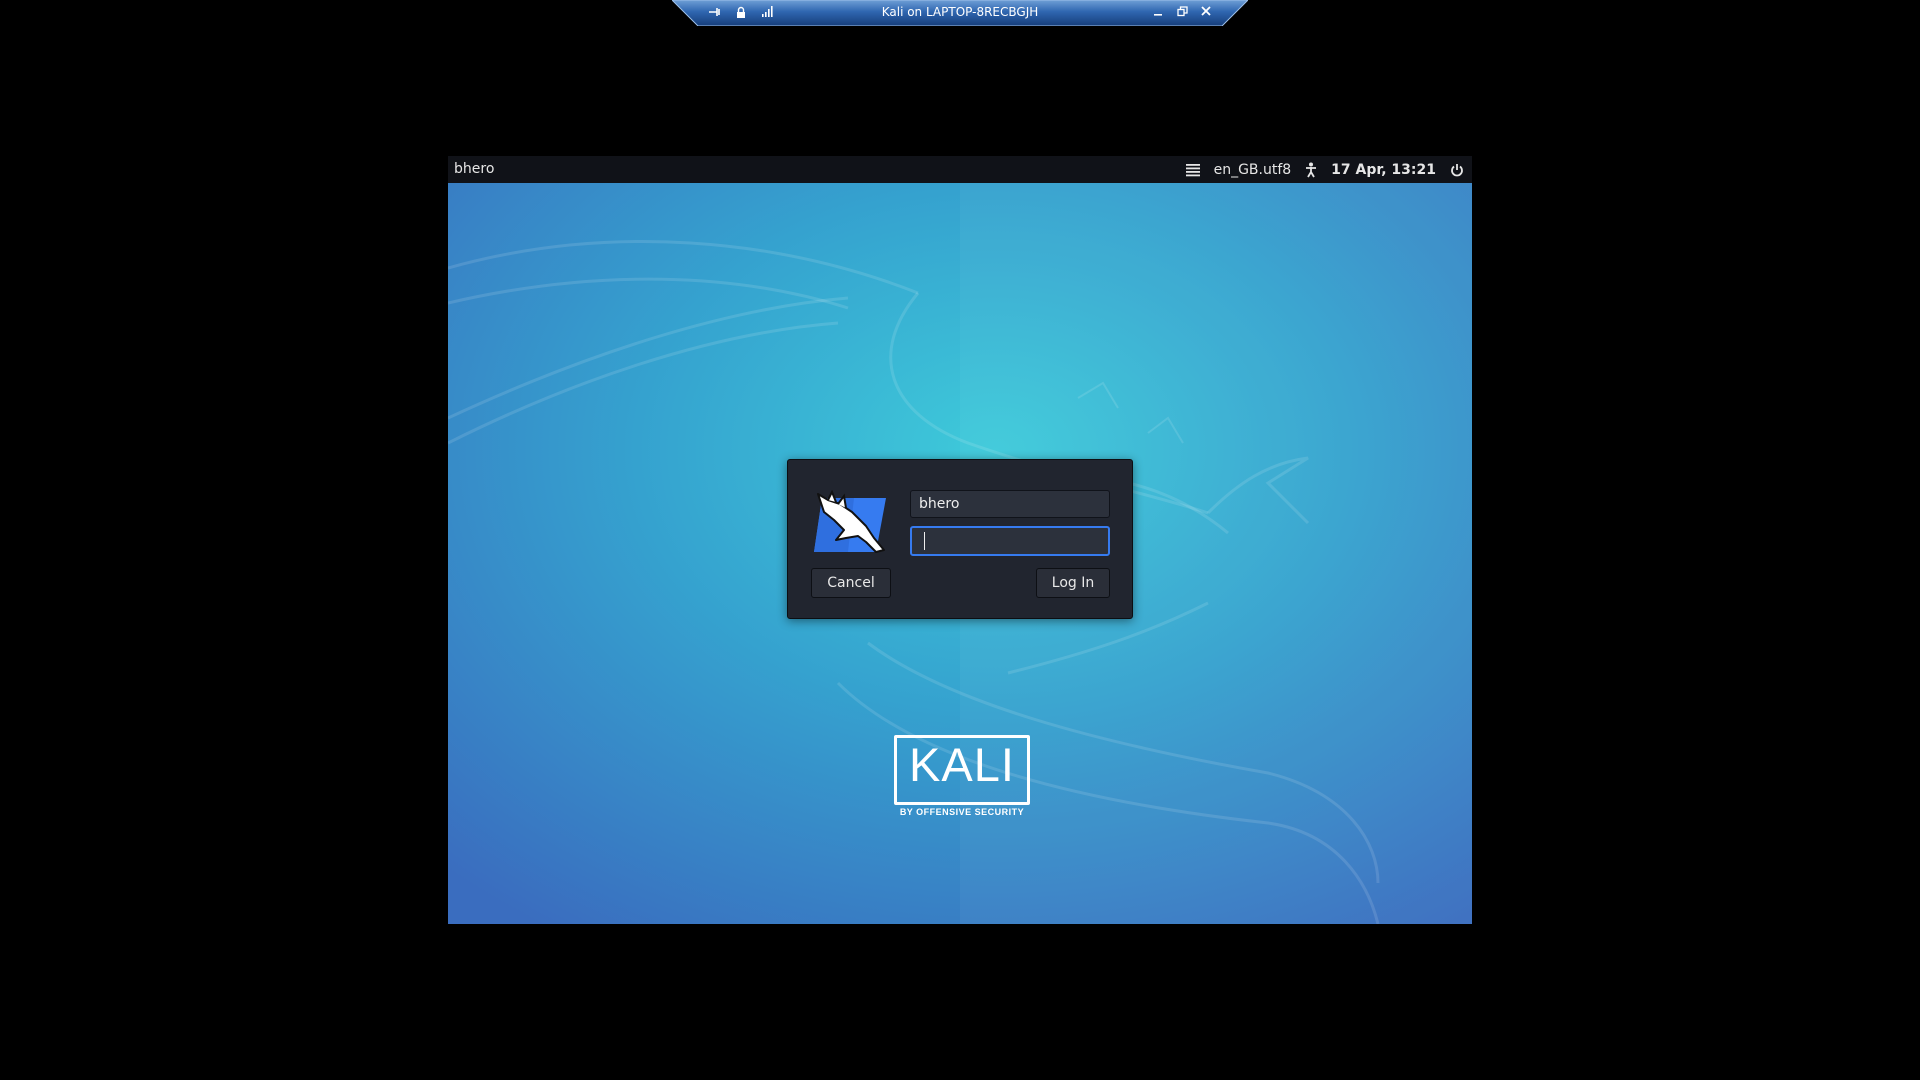  Describe the element at coordinates (474, 169) in the screenshot. I see `panel-username: bhero` at that location.